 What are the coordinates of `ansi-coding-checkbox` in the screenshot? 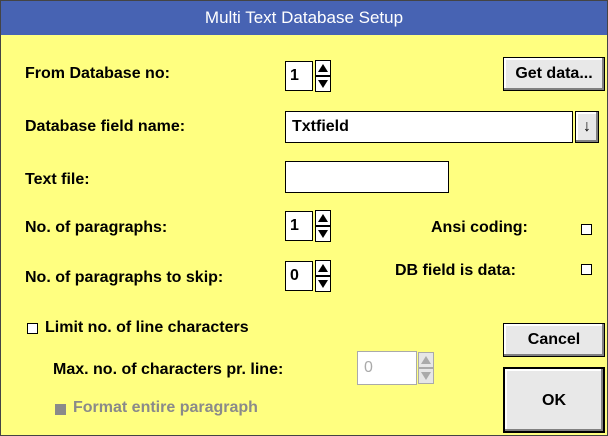 It's located at (586, 229).